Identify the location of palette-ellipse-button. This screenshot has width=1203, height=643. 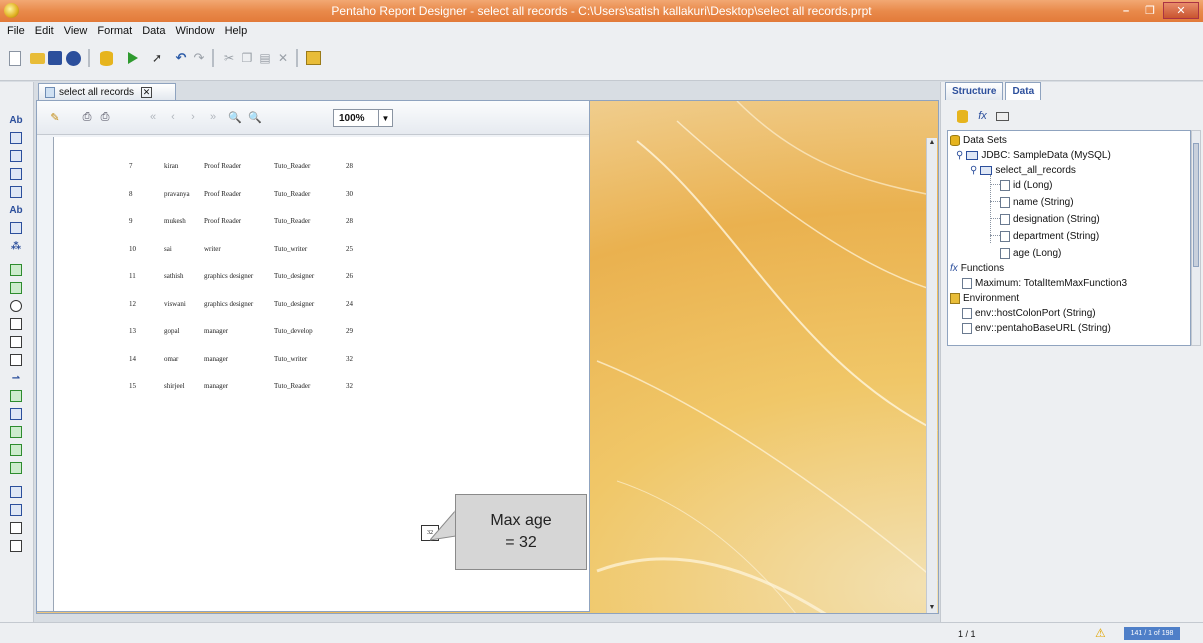
(16, 306).